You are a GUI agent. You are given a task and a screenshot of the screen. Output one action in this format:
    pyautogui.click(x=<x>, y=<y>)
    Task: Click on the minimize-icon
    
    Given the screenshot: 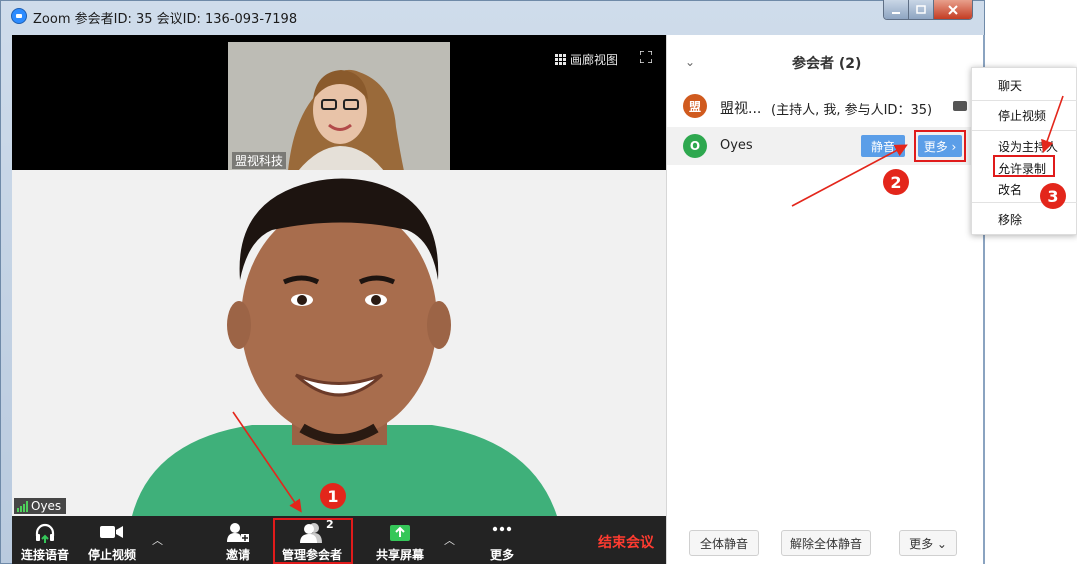 What is the action you would take?
    pyautogui.click(x=896, y=12)
    